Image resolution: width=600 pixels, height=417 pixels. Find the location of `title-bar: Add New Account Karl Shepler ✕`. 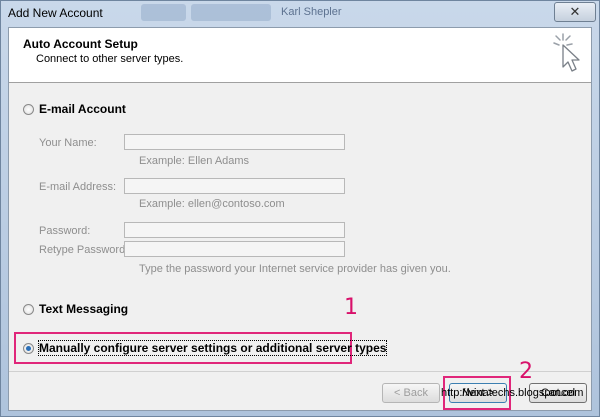

title-bar: Add New Account Karl Shepler ✕ is located at coordinates (300, 14).